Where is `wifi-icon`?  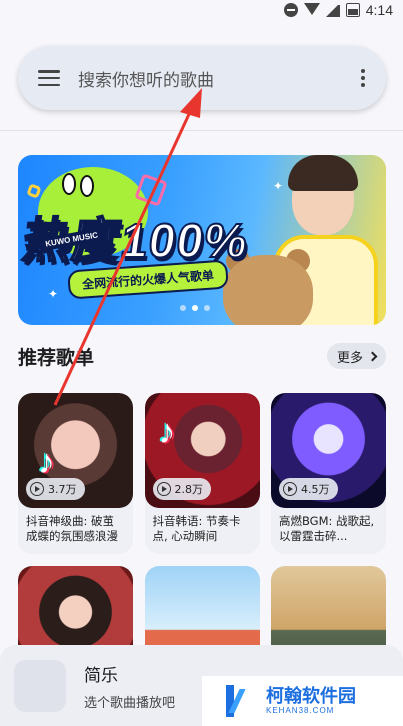
wifi-icon is located at coordinates (311, 10).